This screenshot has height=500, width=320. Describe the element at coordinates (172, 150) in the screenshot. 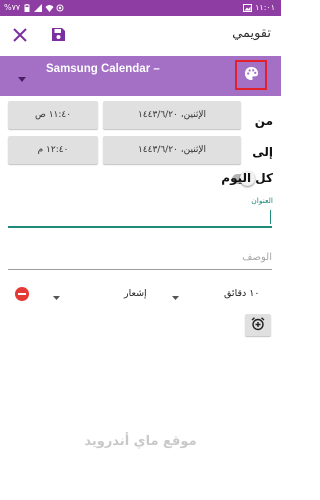

I see `to-date-button: الإثنين، ١٤٤٣/٦/٢٠` at that location.